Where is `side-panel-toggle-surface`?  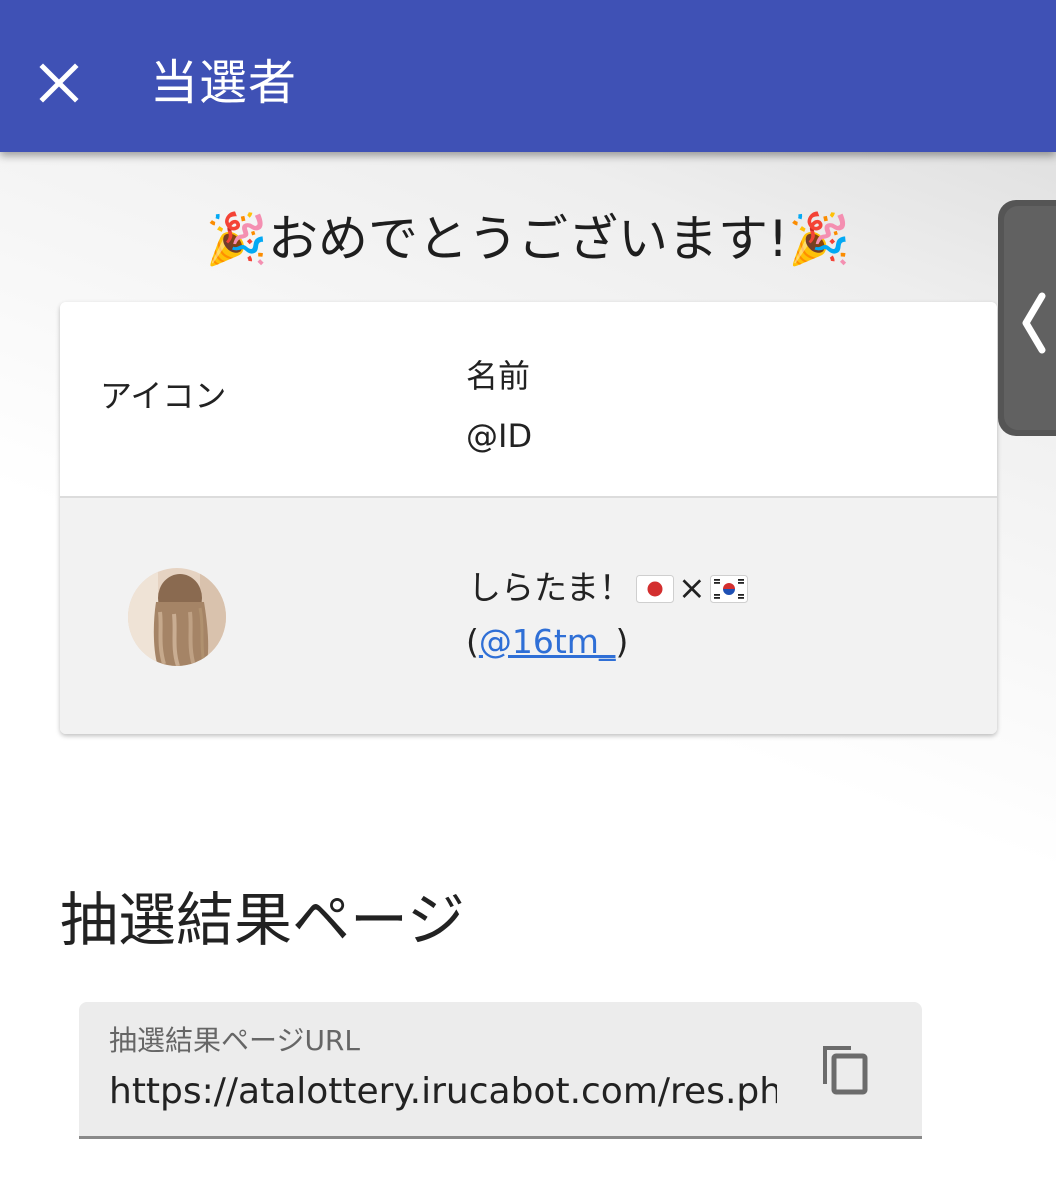
side-panel-toggle-surface is located at coordinates (1030, 318).